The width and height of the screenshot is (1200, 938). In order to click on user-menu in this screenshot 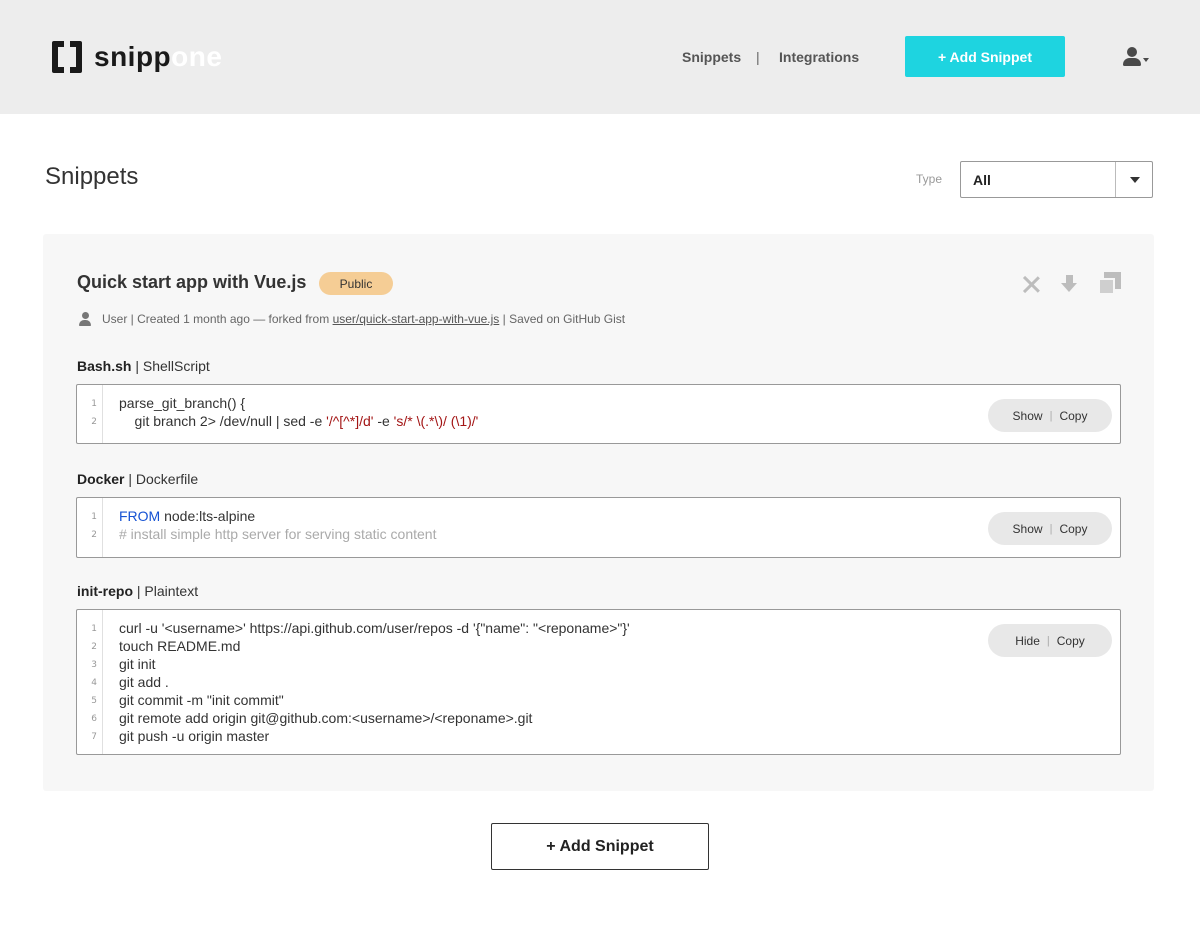, I will do `click(1136, 58)`.